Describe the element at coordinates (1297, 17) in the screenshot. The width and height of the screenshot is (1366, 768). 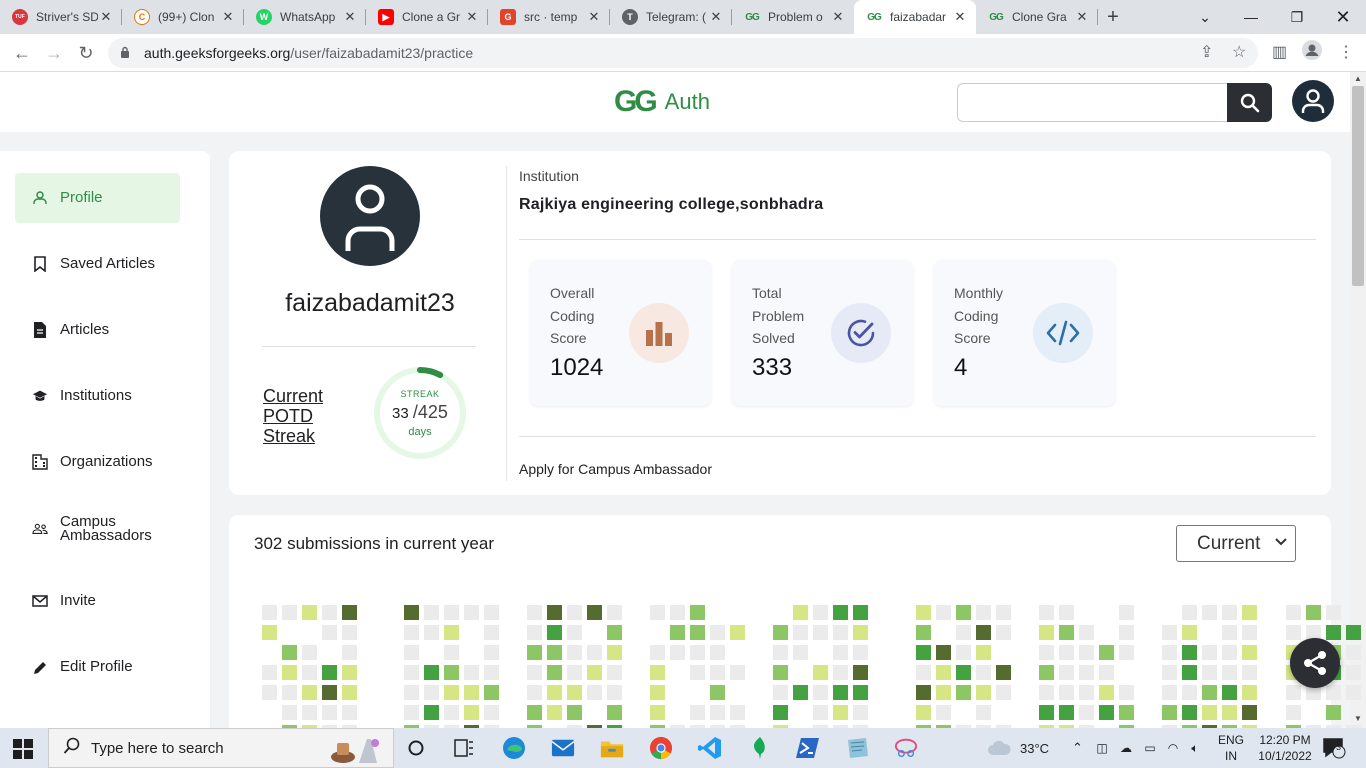
I see `maximize-button: ❐` at that location.